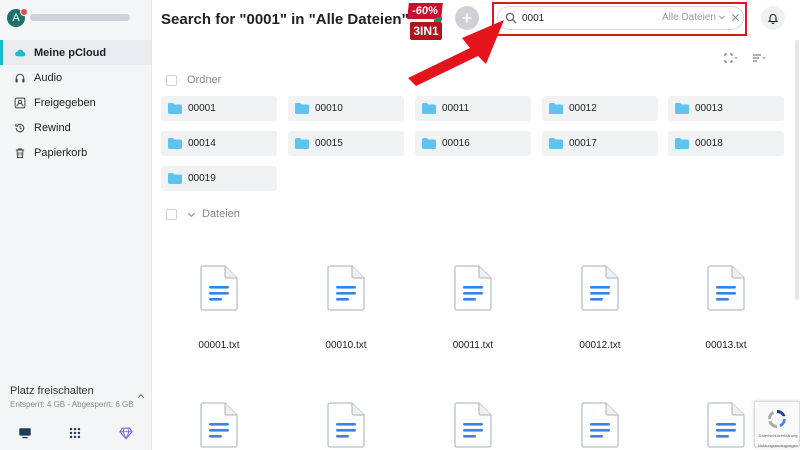 This screenshot has width=800, height=450. I want to click on folders-section-header: Ordner, so click(193, 80).